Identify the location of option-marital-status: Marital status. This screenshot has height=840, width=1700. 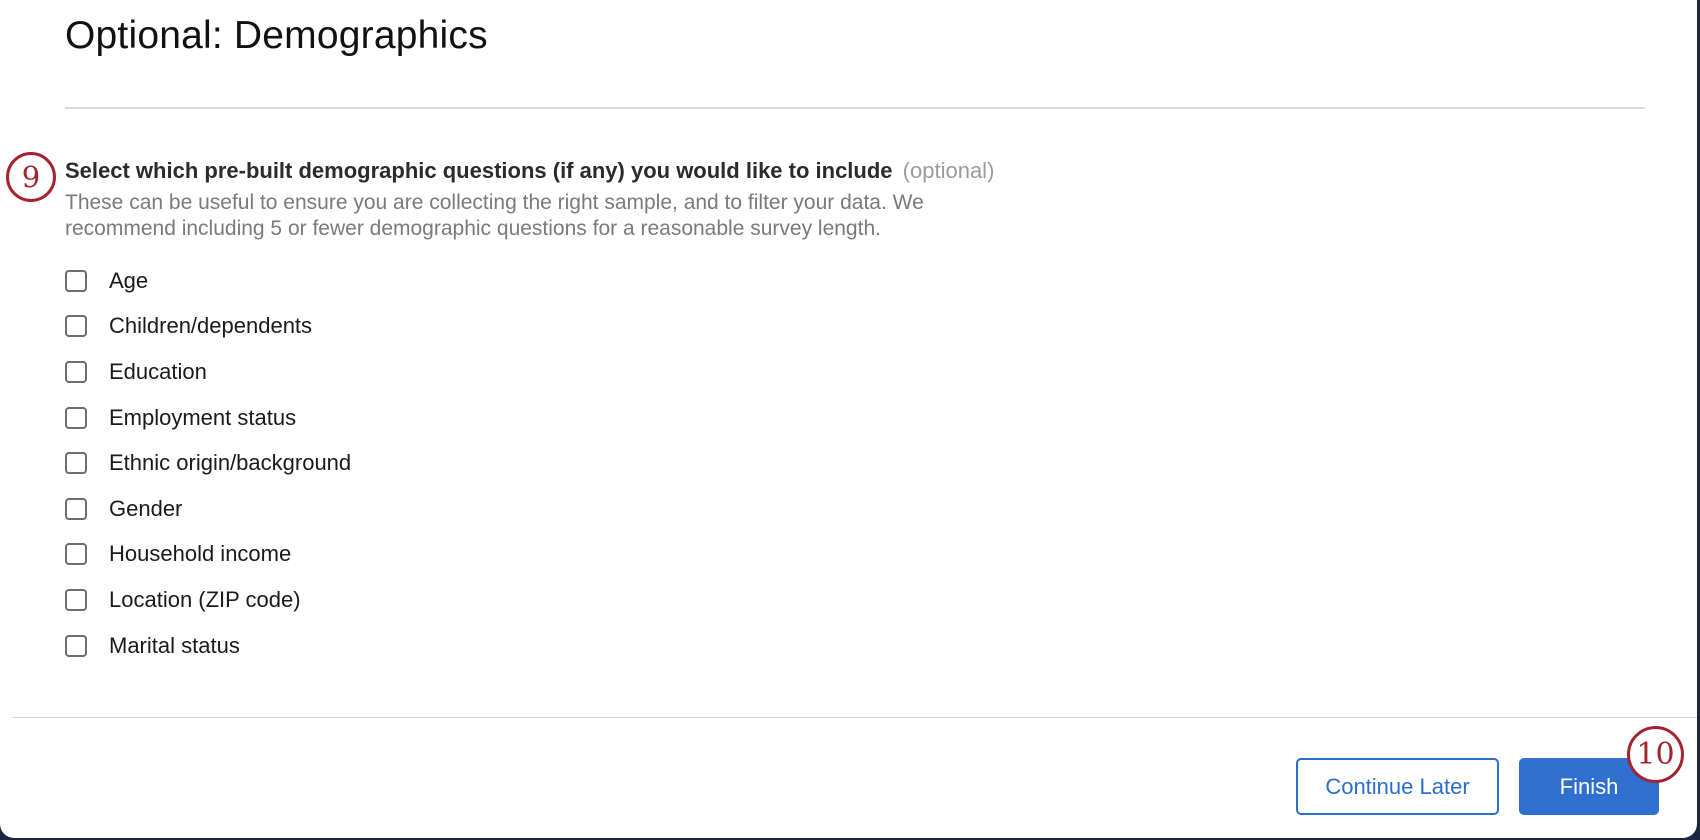
(208, 646).